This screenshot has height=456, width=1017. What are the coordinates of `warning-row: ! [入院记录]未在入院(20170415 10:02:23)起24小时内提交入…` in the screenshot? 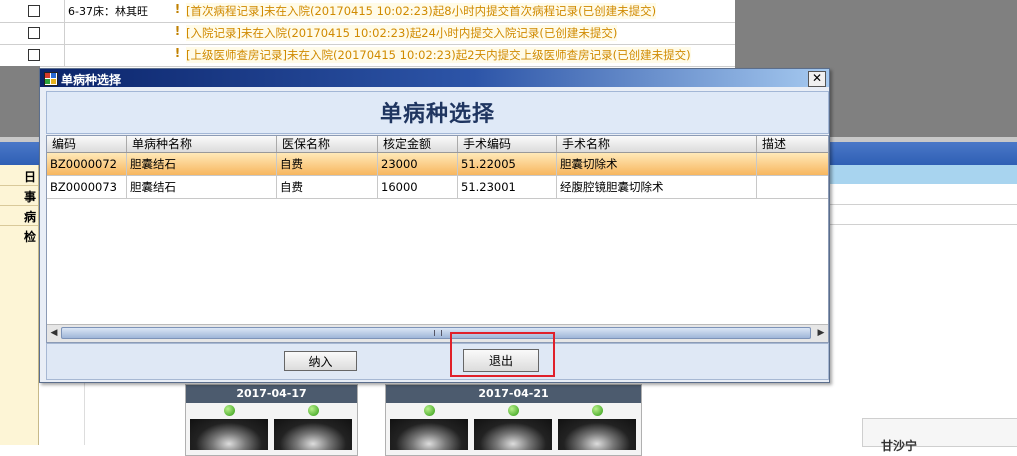 It's located at (367, 33).